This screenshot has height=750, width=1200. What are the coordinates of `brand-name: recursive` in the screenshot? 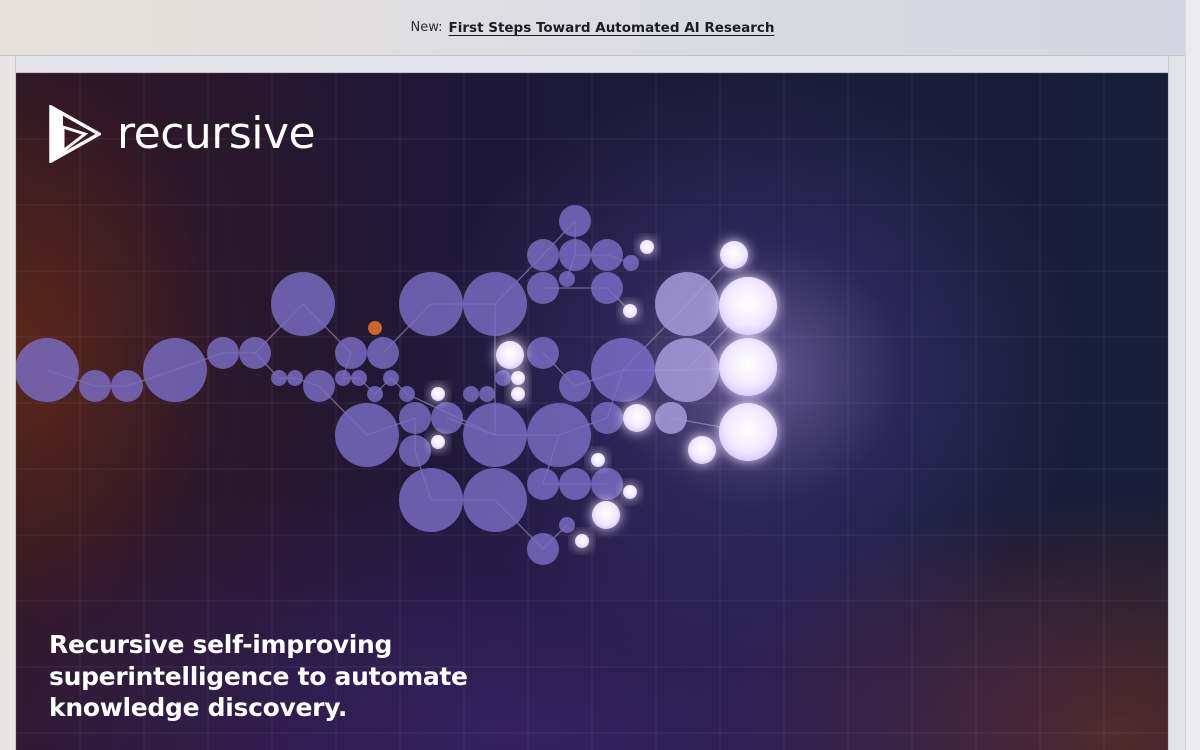 It's located at (216, 133).